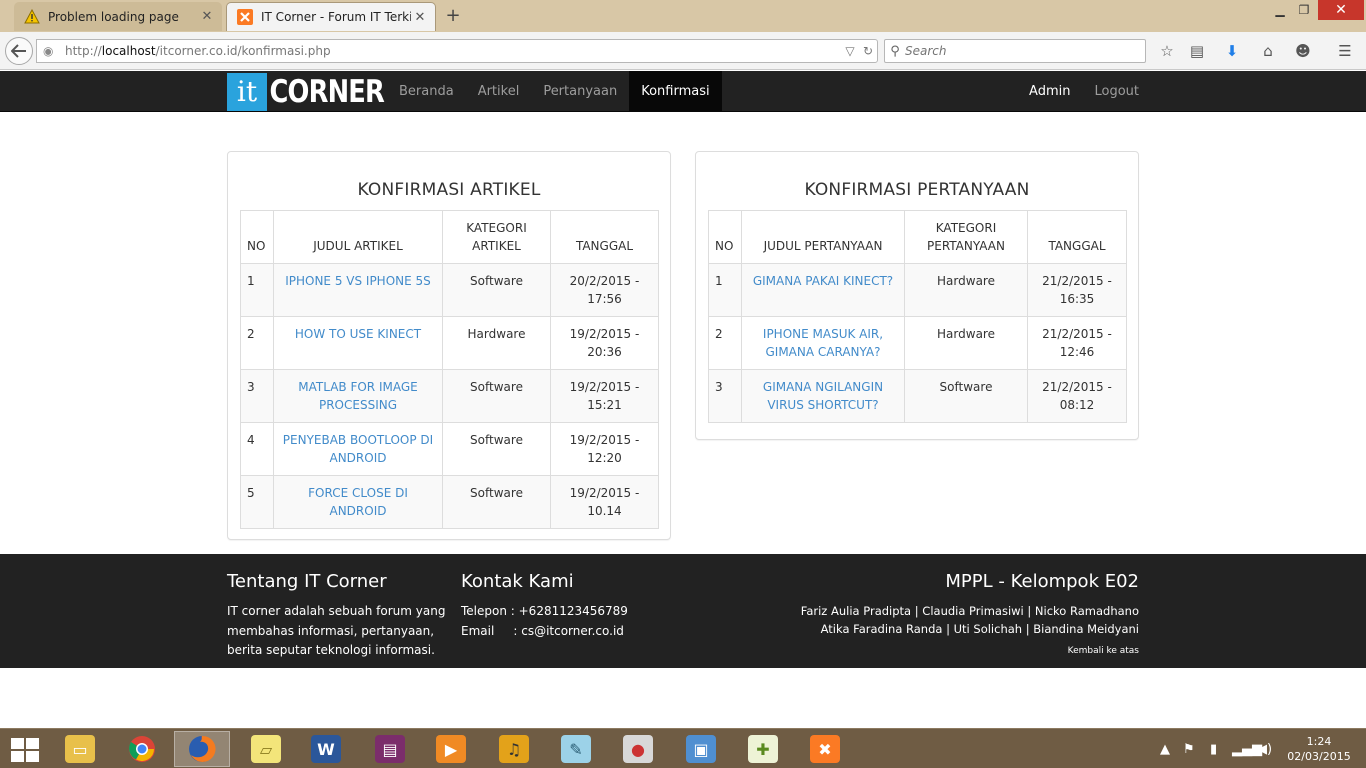  What do you see at coordinates (317, 92) in the screenshot?
I see `site-logo: it CORNER` at bounding box center [317, 92].